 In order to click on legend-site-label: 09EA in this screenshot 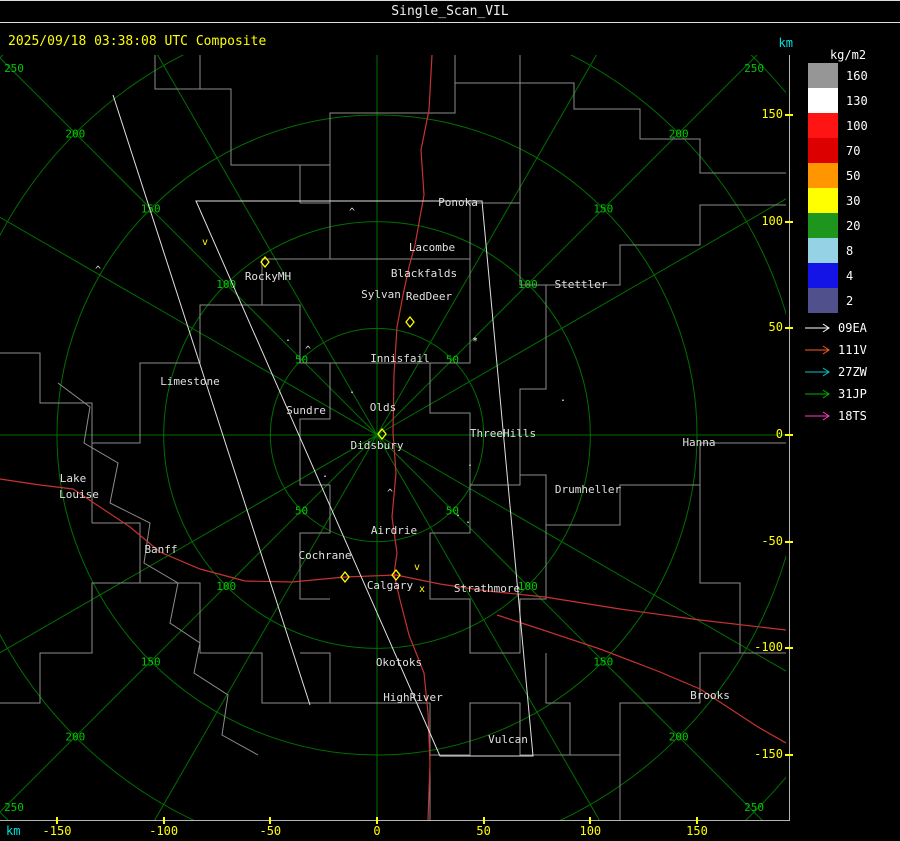, I will do `click(852, 328)`.